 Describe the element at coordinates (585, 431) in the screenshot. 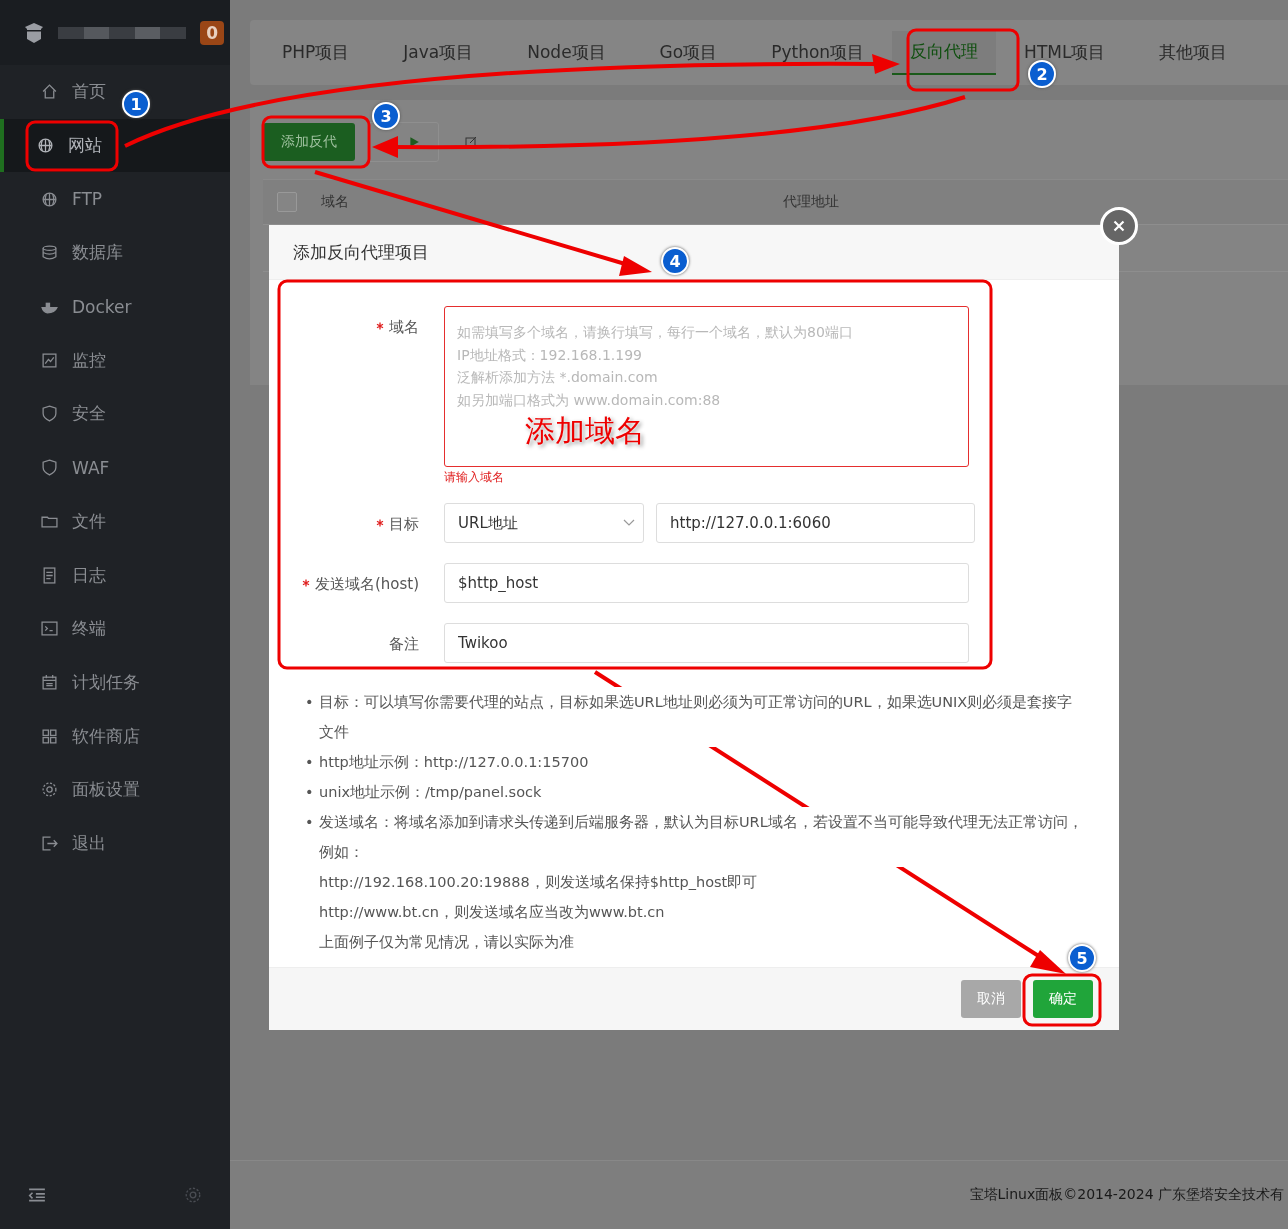

I see `annotation-text: 添加域名` at that location.